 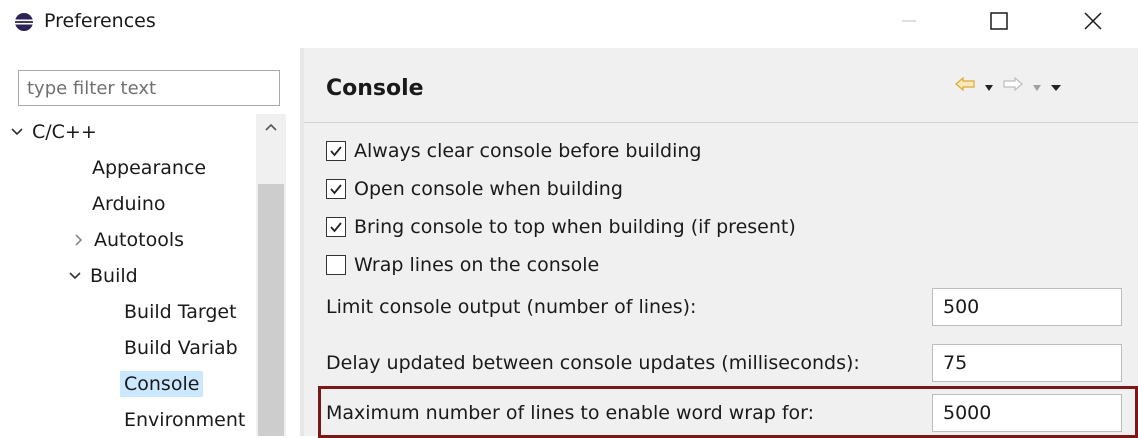 What do you see at coordinates (965, 86) in the screenshot?
I see `back-arrow-icon` at bounding box center [965, 86].